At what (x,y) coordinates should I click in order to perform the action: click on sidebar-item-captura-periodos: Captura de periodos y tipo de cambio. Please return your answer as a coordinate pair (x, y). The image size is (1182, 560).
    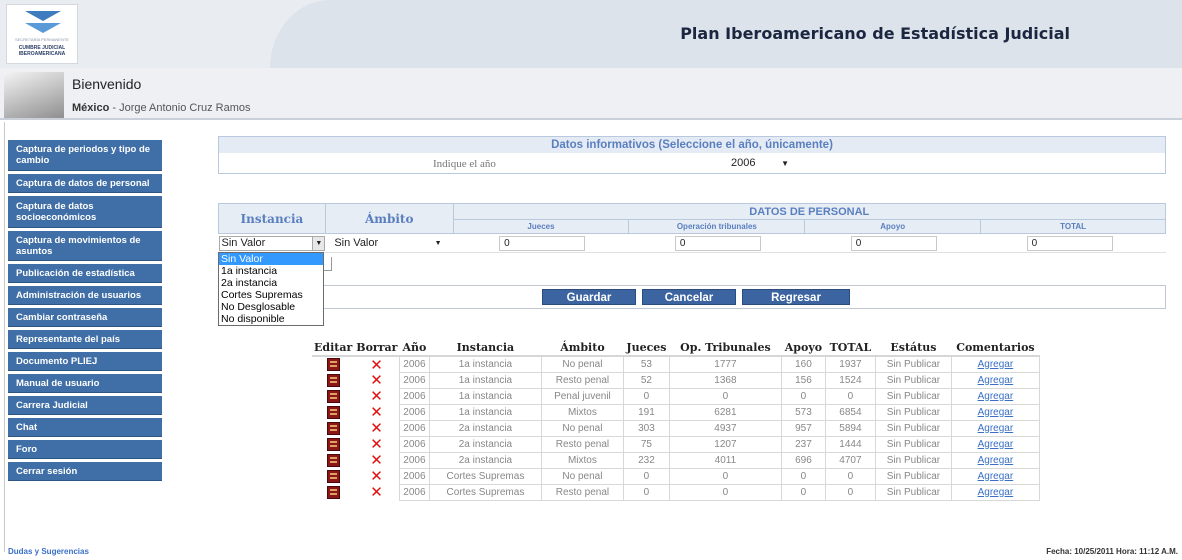
    Looking at the image, I should click on (85, 155).